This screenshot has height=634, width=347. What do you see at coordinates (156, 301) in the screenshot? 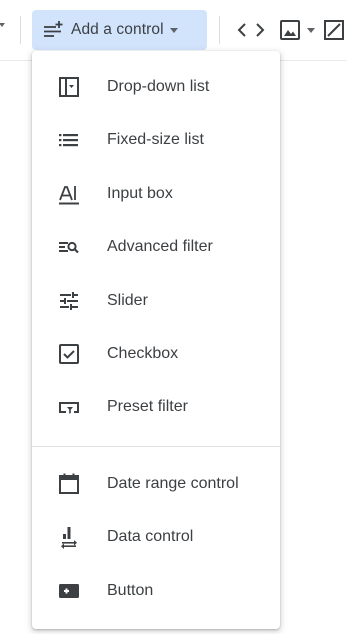
I see `menu-item-slider: Slider` at bounding box center [156, 301].